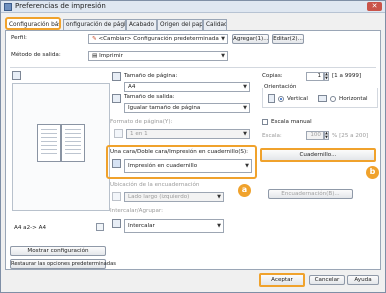  Describe the element at coordinates (193, 67) in the screenshot. I see `divider` at that location.